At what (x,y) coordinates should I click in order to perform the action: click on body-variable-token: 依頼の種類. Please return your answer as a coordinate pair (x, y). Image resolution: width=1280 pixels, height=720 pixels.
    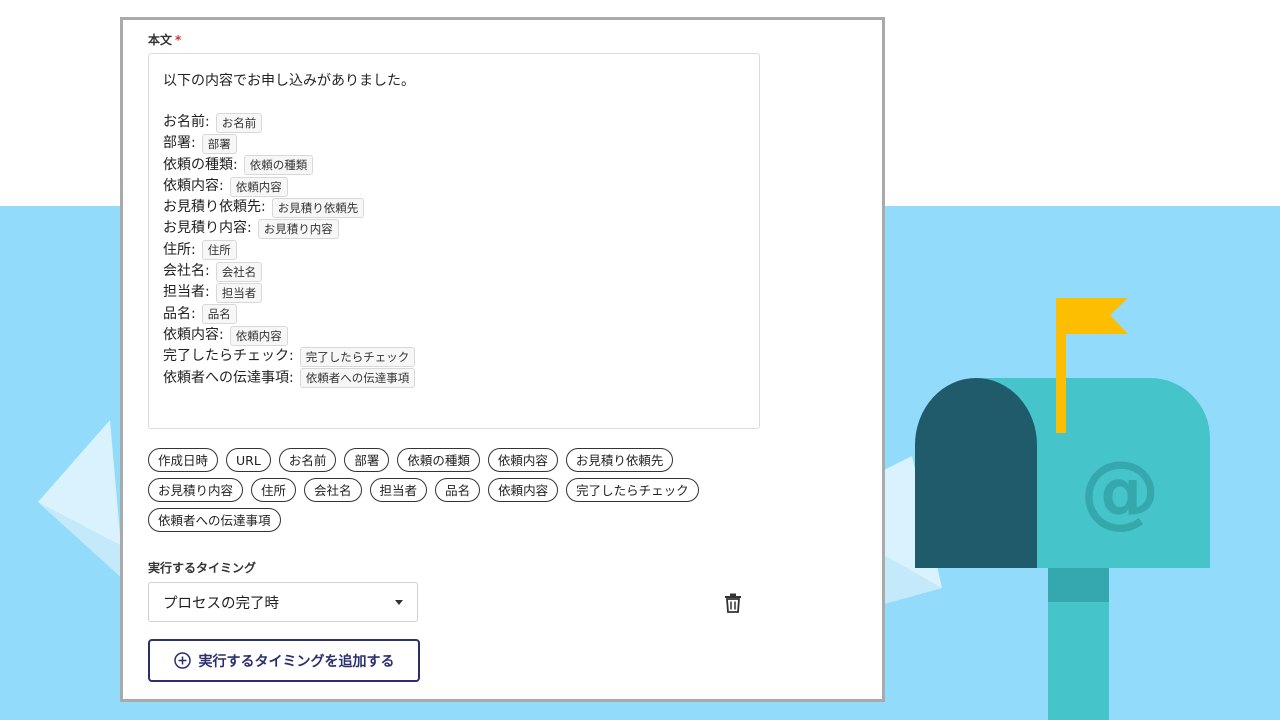
    Looking at the image, I should click on (278, 165).